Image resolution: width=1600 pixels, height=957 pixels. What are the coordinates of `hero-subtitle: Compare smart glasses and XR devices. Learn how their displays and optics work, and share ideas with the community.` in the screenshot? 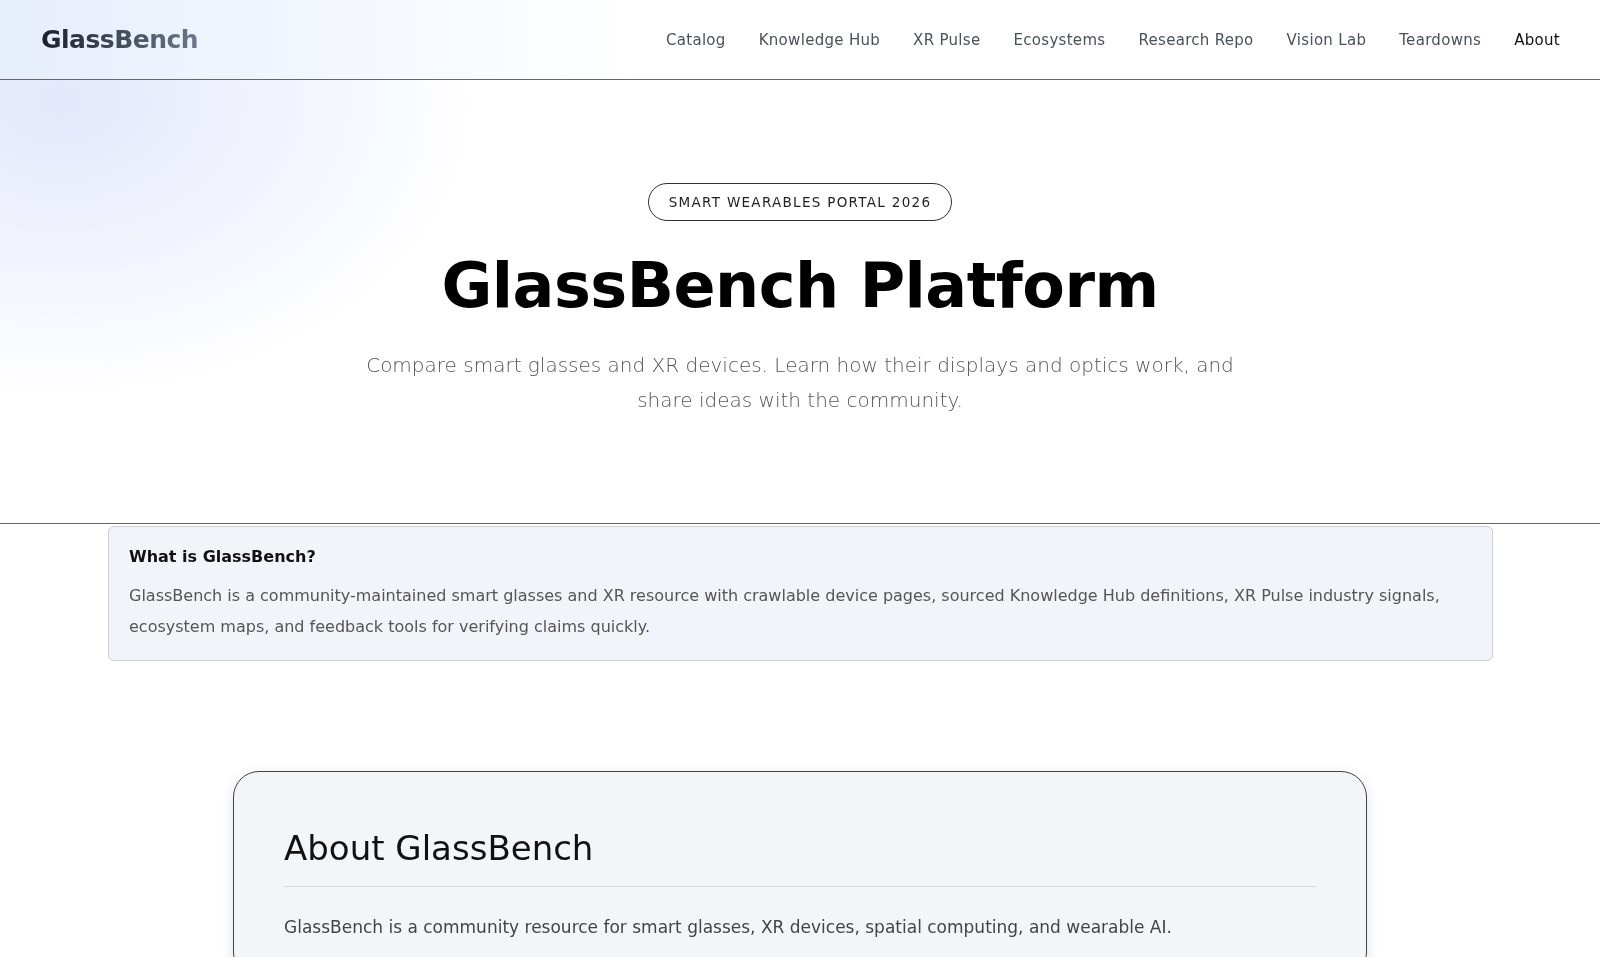 It's located at (800, 383).